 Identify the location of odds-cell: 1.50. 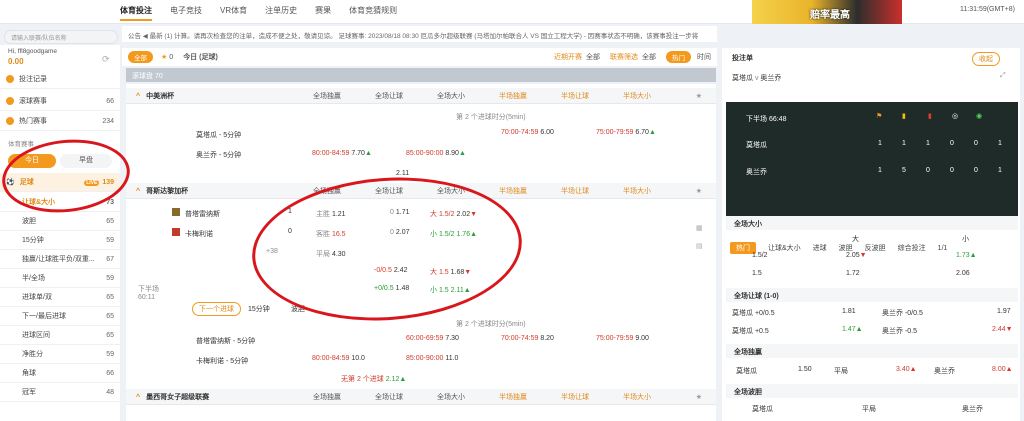
(805, 369).